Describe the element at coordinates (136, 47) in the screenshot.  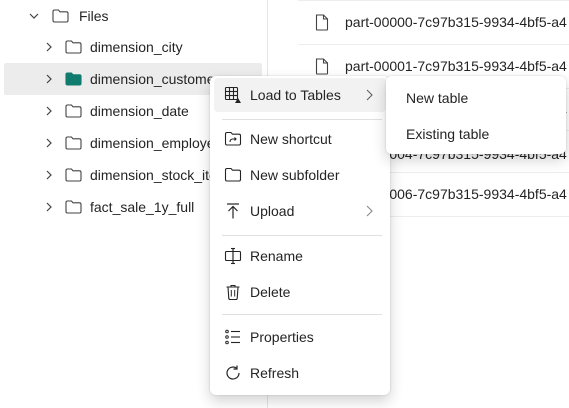
I see `tree-item-label: dimension_city` at that location.